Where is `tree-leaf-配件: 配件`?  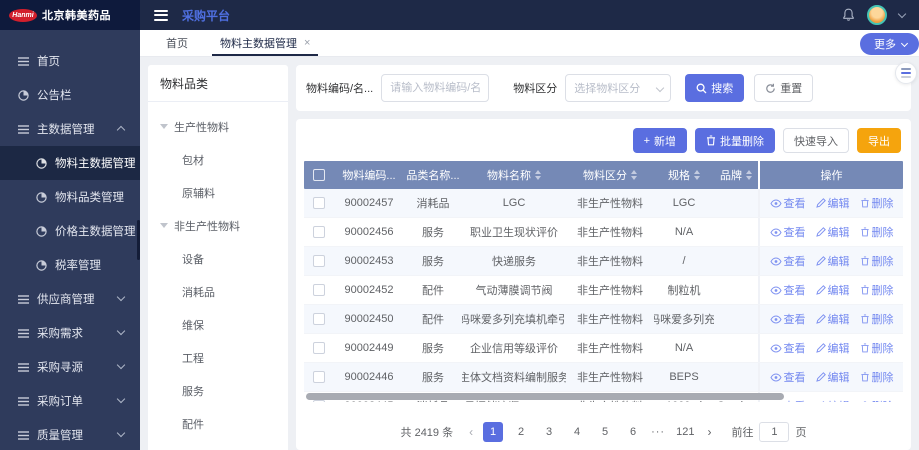 tree-leaf-配件: 配件 is located at coordinates (218, 423).